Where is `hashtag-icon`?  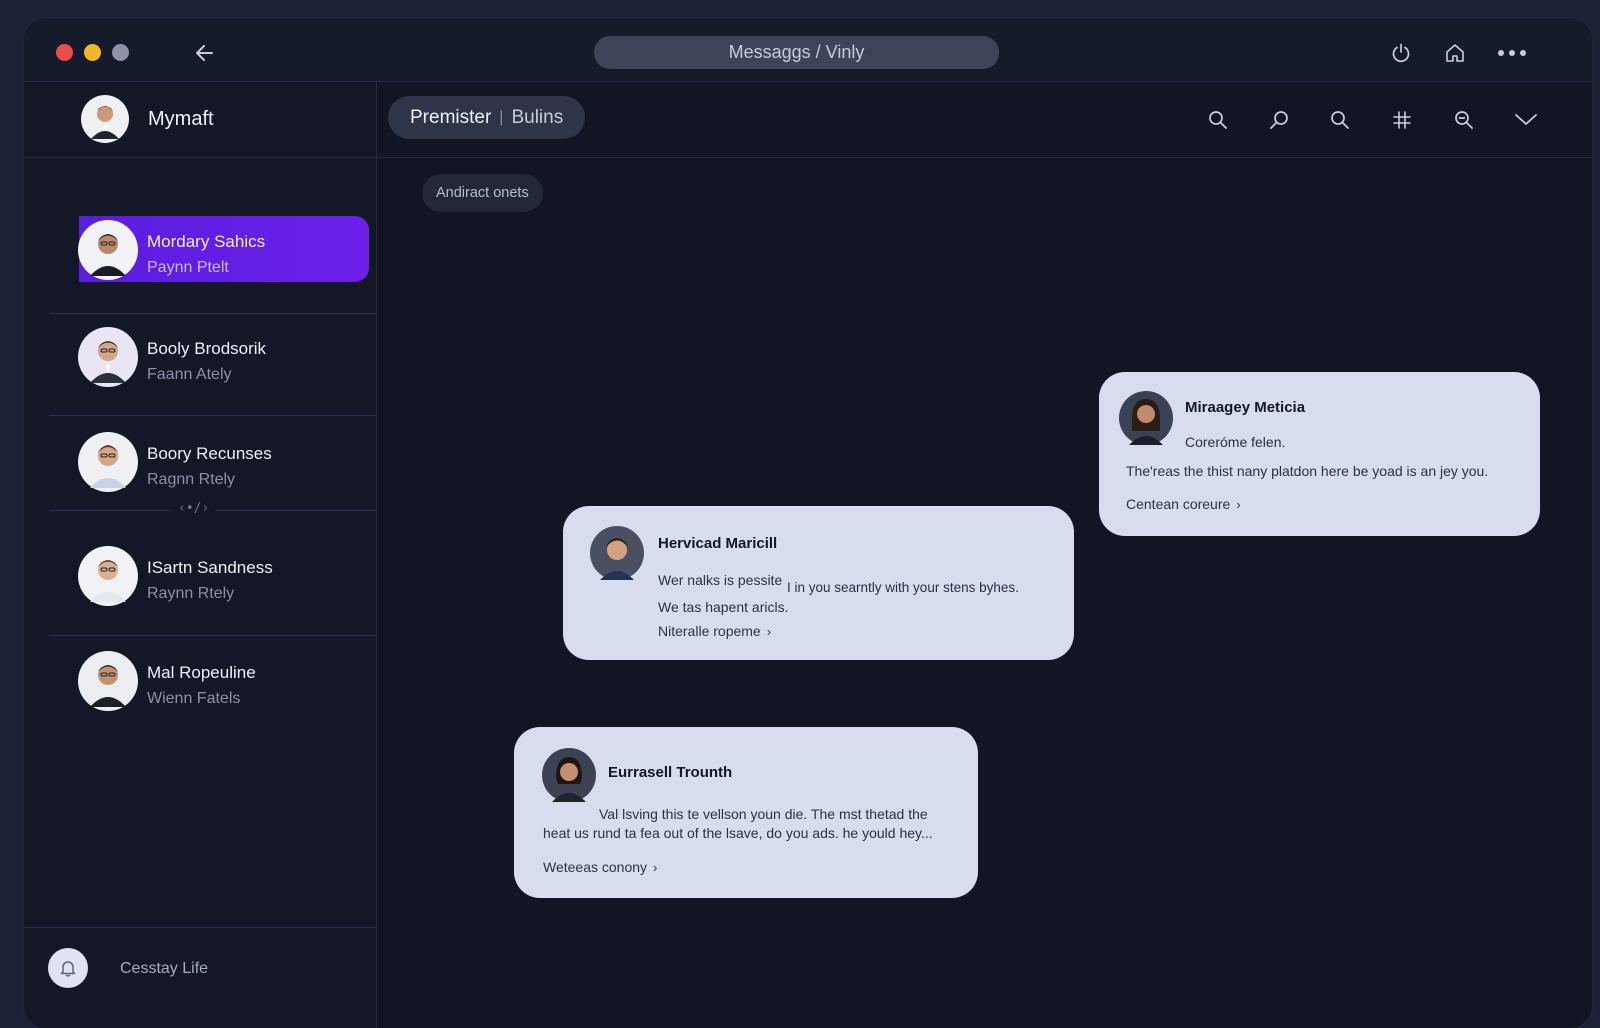
hashtag-icon is located at coordinates (1402, 120).